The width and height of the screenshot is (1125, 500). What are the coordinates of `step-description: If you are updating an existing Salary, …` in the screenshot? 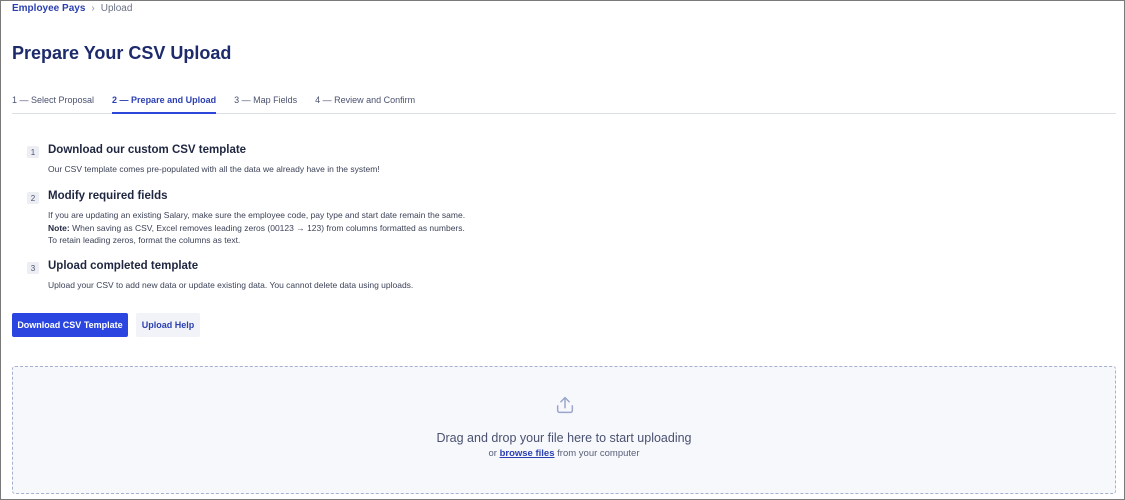 It's located at (257, 228).